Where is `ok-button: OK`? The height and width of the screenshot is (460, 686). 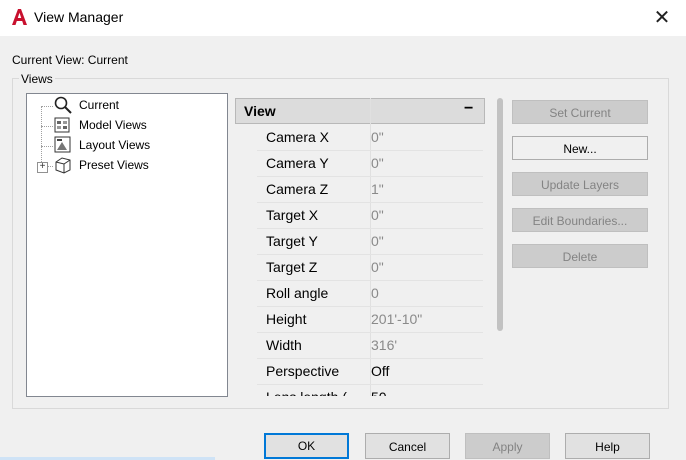
ok-button: OK is located at coordinates (306, 446).